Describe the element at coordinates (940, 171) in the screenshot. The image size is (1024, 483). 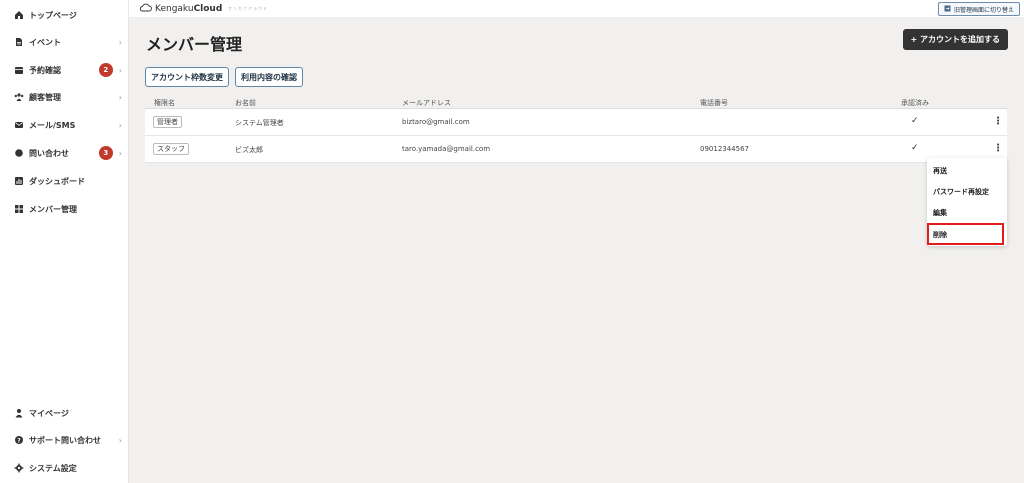
I see `menu-item-resend: 再送` at that location.